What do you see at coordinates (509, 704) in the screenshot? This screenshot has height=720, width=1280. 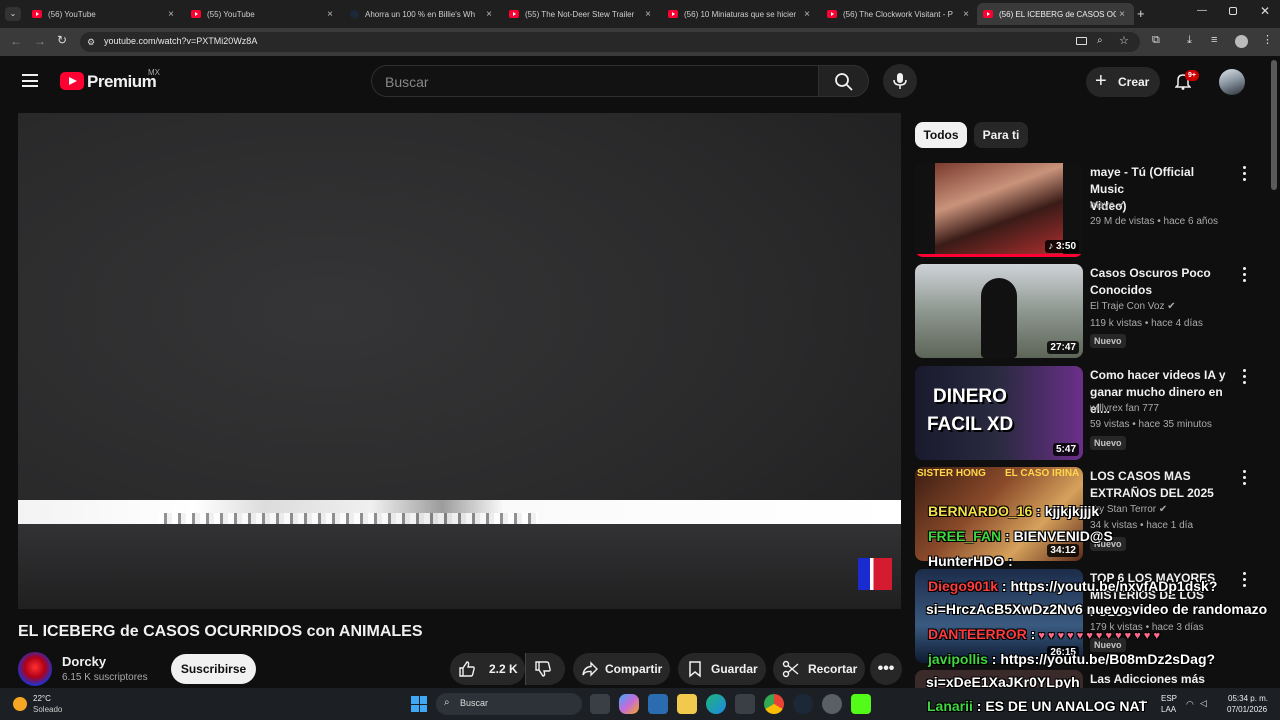 I see `taskbar-search: ⌕ Buscar` at bounding box center [509, 704].